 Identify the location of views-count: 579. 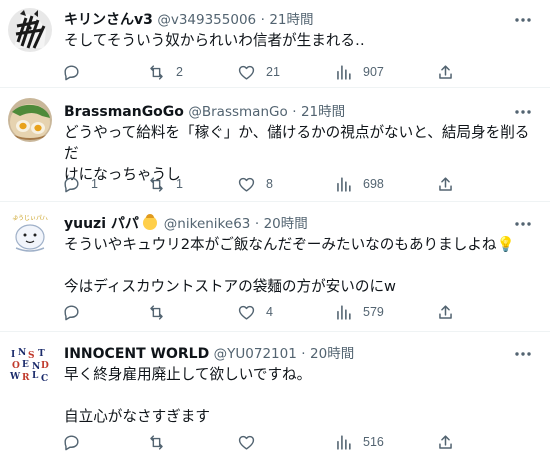
(373, 312).